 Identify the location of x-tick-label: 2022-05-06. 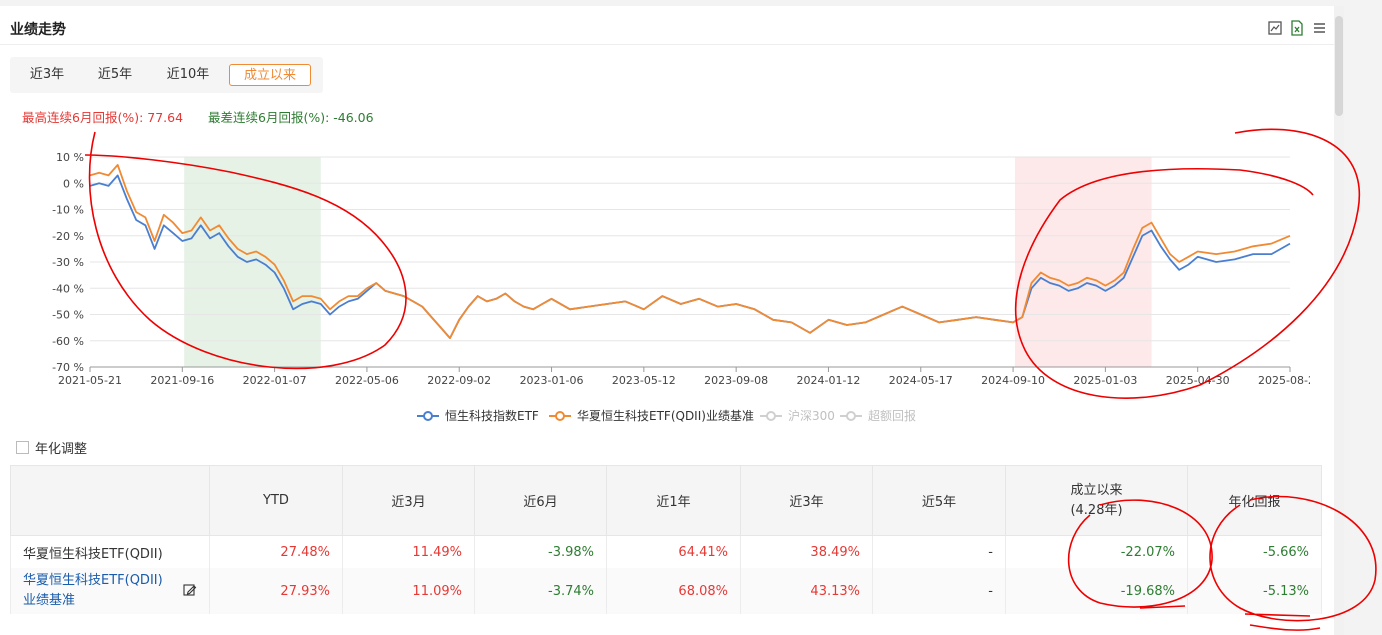
(367, 380).